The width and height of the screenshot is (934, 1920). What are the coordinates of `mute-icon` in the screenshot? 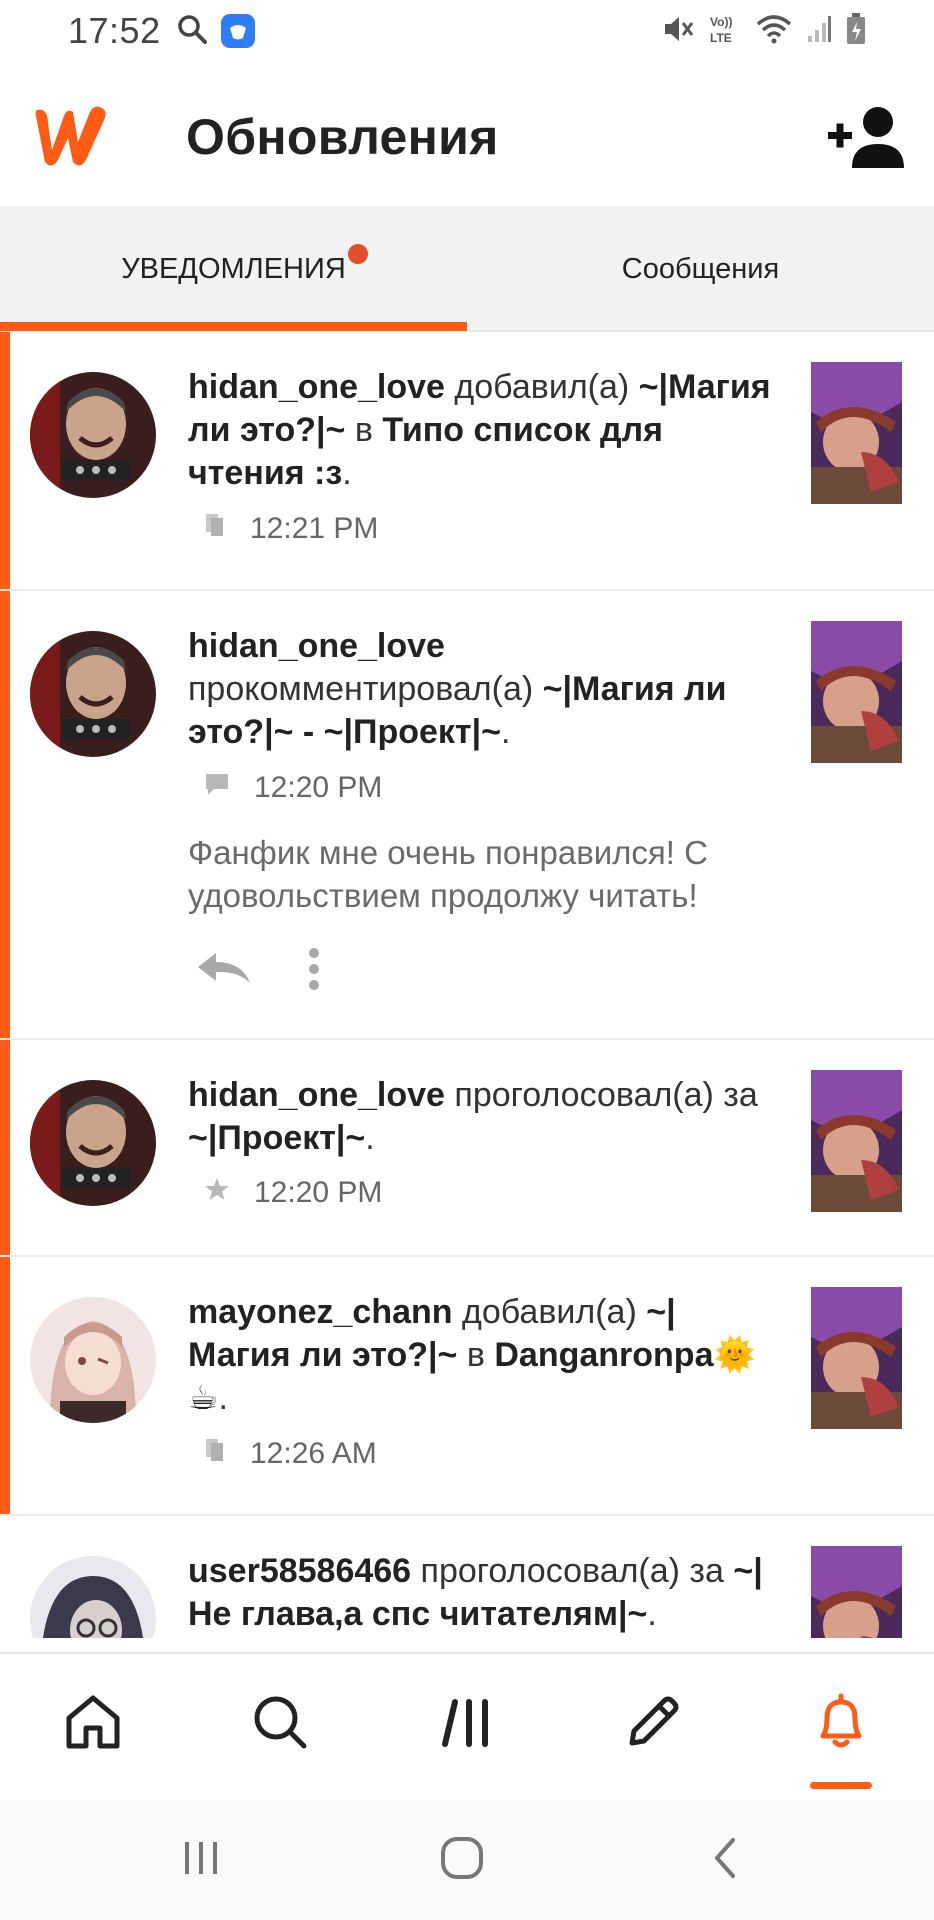 It's located at (678, 31).